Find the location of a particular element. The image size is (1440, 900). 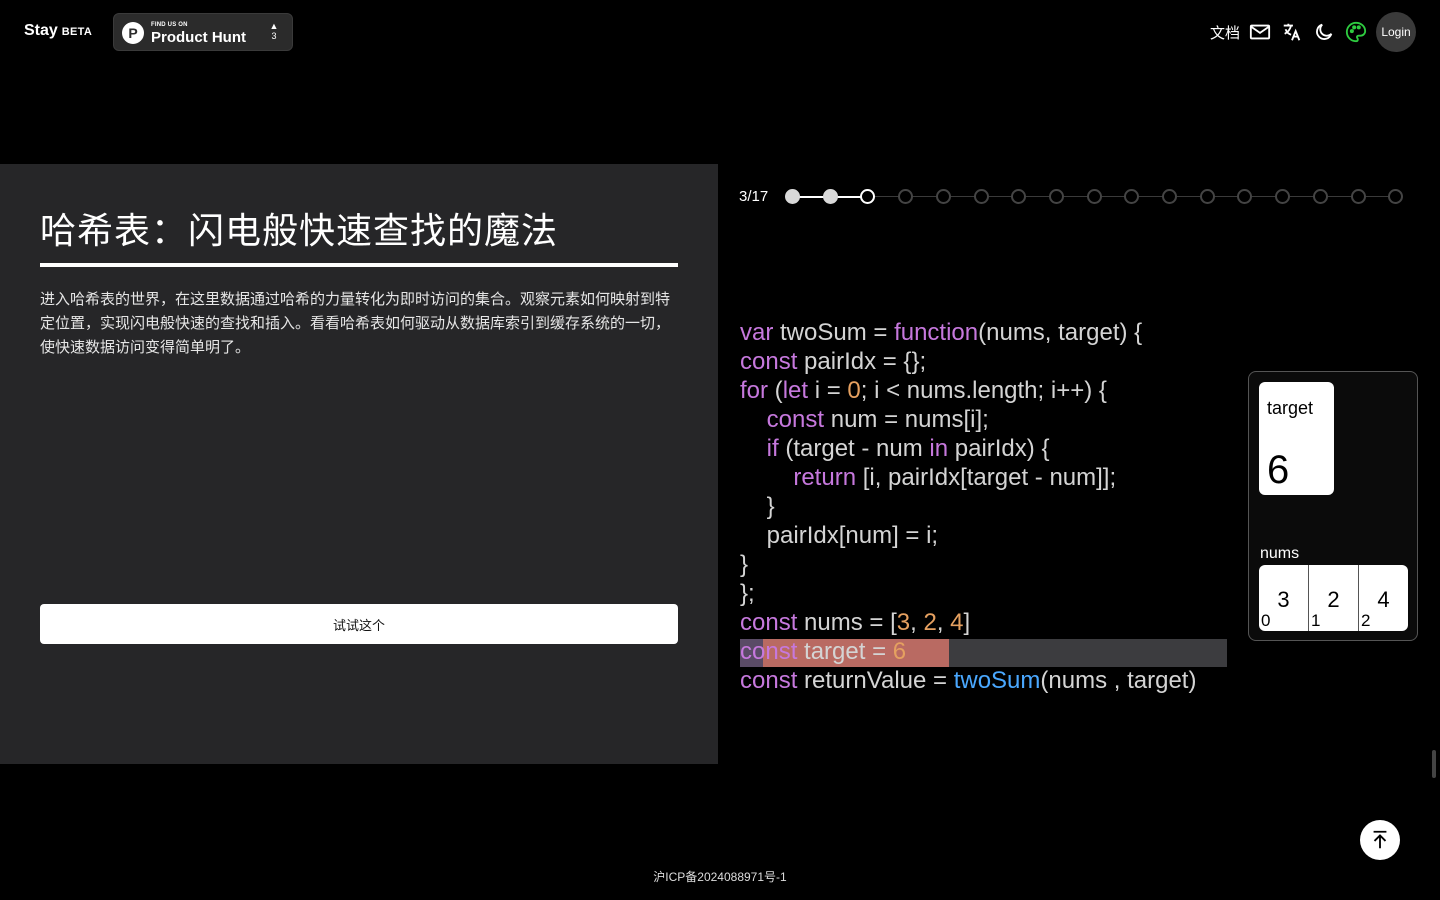

code-token: in is located at coordinates (939, 448).